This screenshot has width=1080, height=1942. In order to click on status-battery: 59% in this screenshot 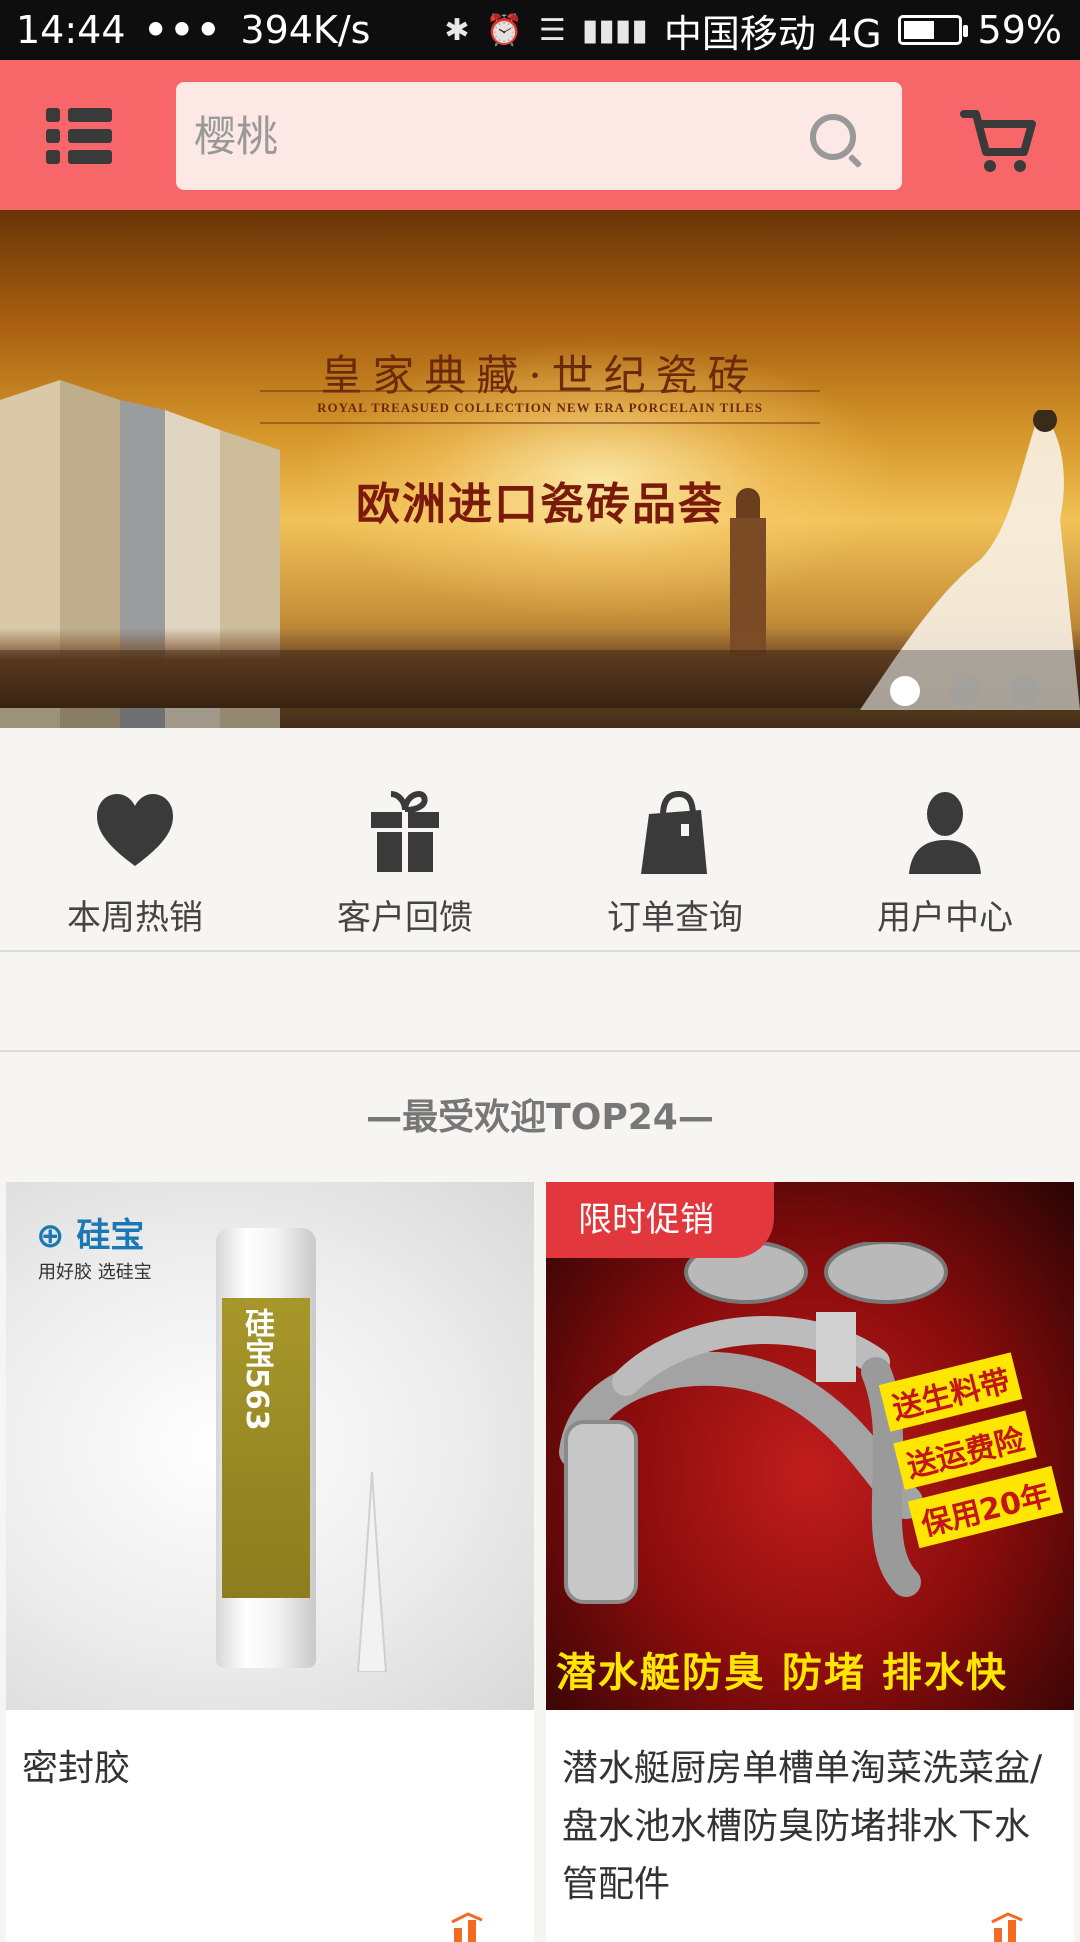, I will do `click(1019, 30)`.